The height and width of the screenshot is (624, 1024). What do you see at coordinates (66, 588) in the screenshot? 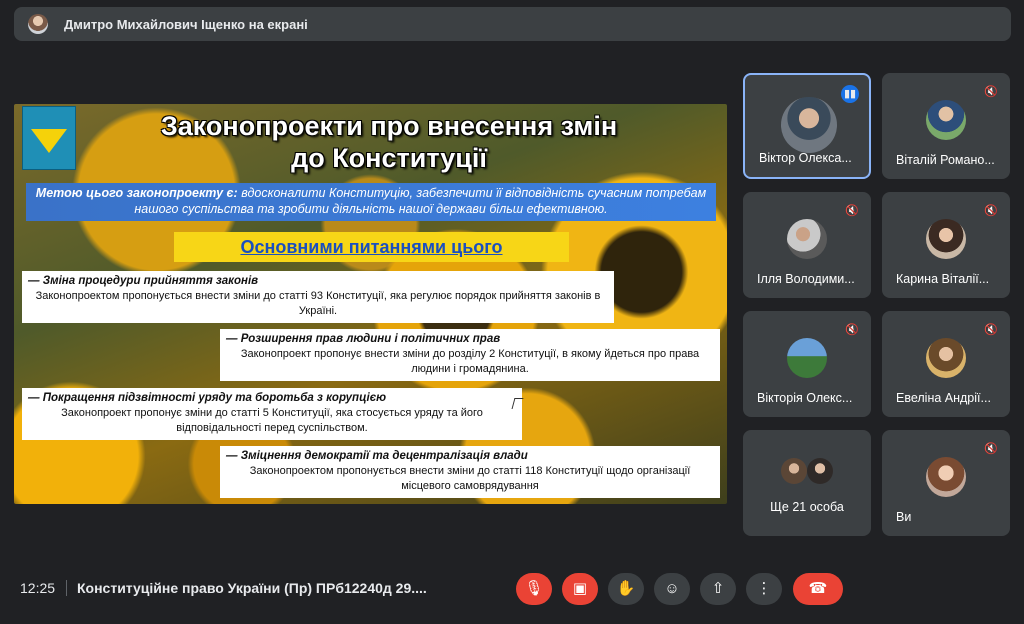
I see `divider` at bounding box center [66, 588].